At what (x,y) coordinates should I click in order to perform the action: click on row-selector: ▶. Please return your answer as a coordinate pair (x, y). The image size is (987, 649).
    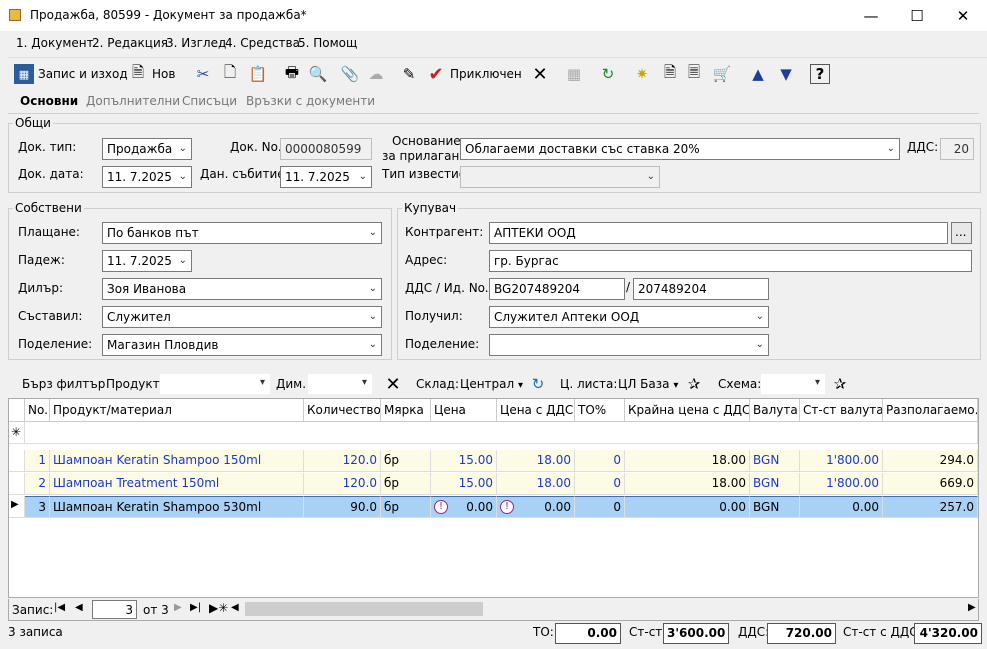
    Looking at the image, I should click on (17, 507).